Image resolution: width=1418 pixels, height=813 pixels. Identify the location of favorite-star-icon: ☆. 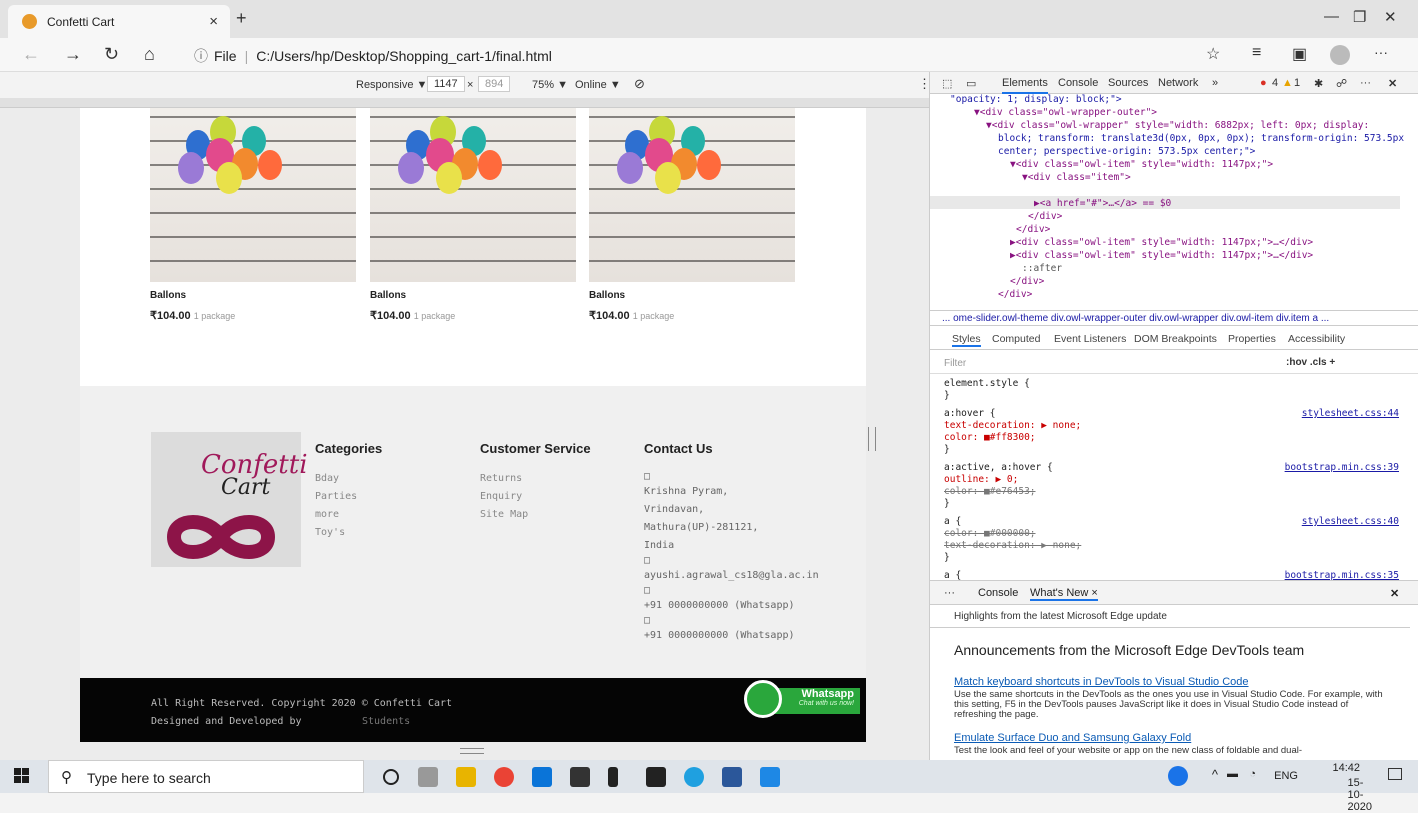
(1213, 54).